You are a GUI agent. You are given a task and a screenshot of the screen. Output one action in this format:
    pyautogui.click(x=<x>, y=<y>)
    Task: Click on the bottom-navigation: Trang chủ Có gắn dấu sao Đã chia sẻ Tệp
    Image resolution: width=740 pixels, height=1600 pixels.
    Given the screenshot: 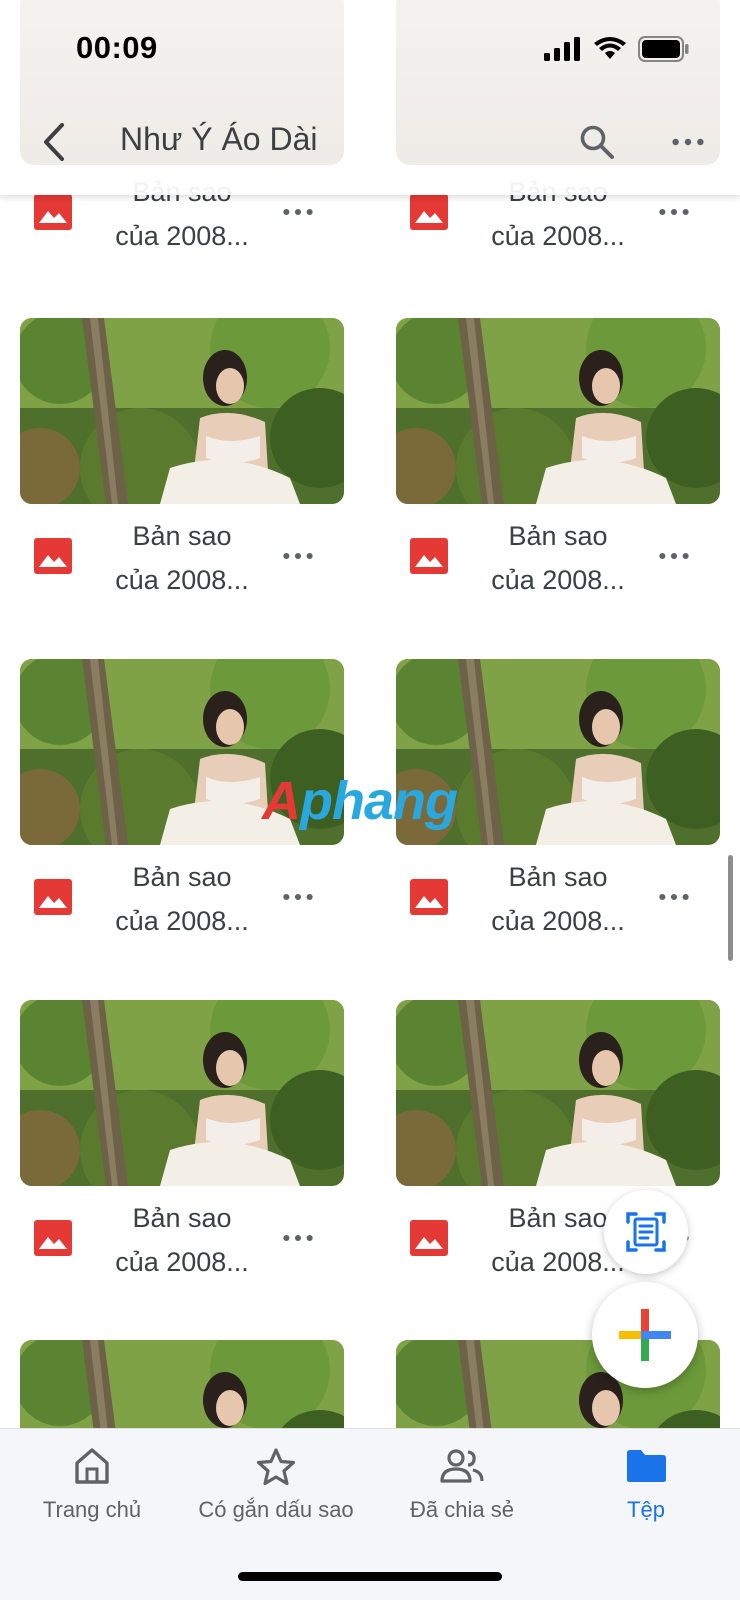 What is the action you would take?
    pyautogui.click(x=370, y=1514)
    